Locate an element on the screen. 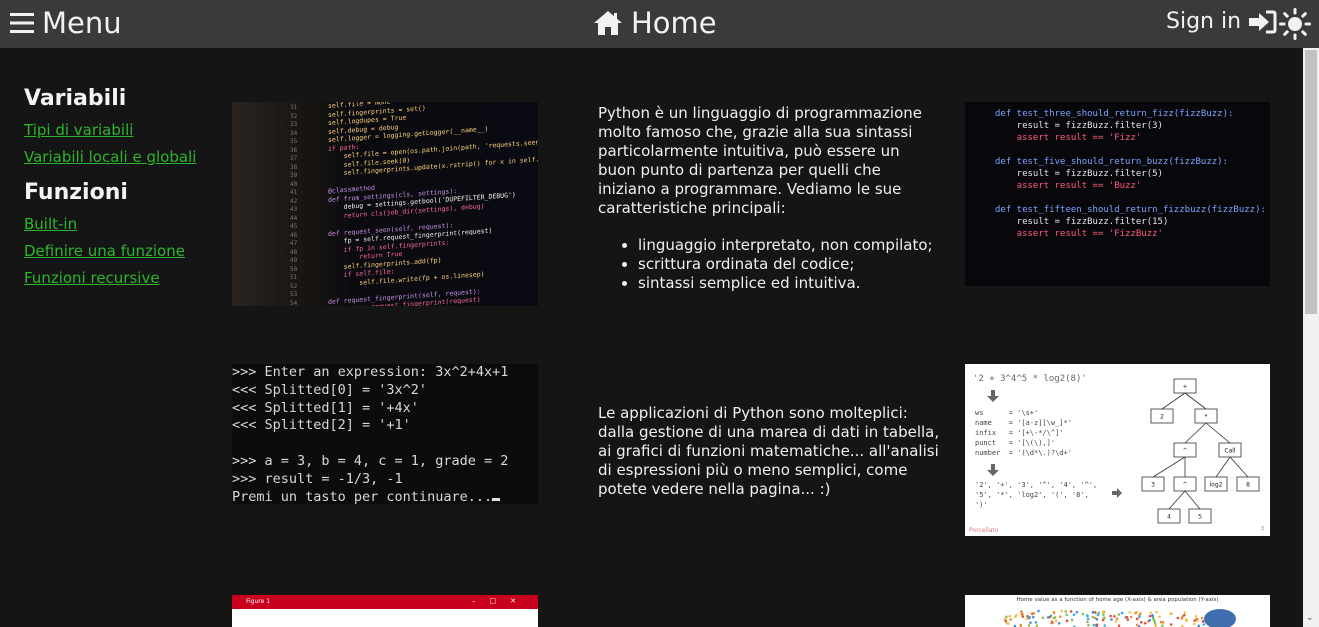  terminal-line: <<< Splitted[2] = '+1' is located at coordinates (321, 425).